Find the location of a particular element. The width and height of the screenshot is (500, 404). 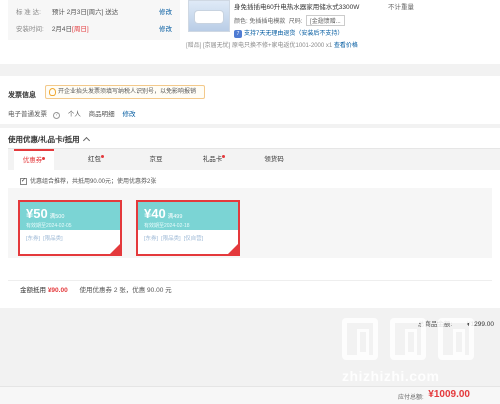

coupon-section-label: 使用优惠/礼品卡/抵用 is located at coordinates (44, 139).